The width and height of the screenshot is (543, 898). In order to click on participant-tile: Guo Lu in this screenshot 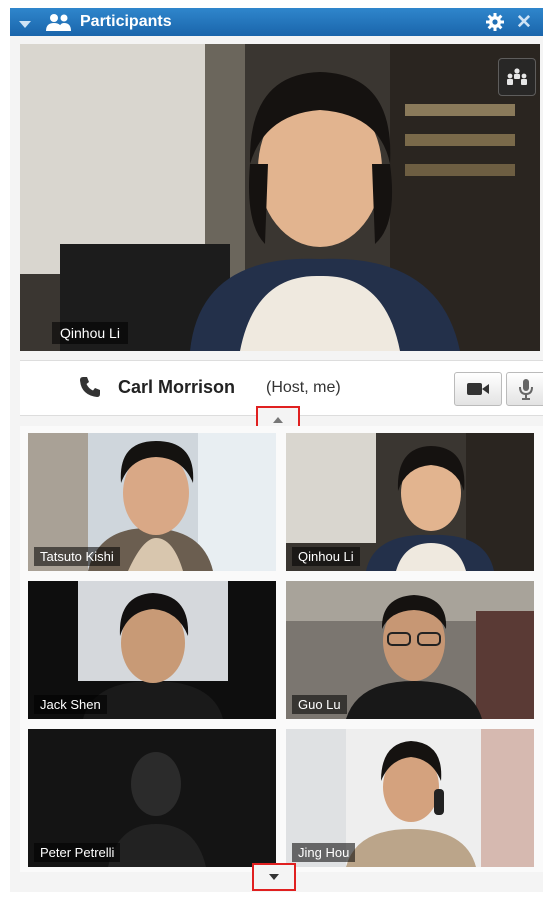, I will do `click(410, 650)`.